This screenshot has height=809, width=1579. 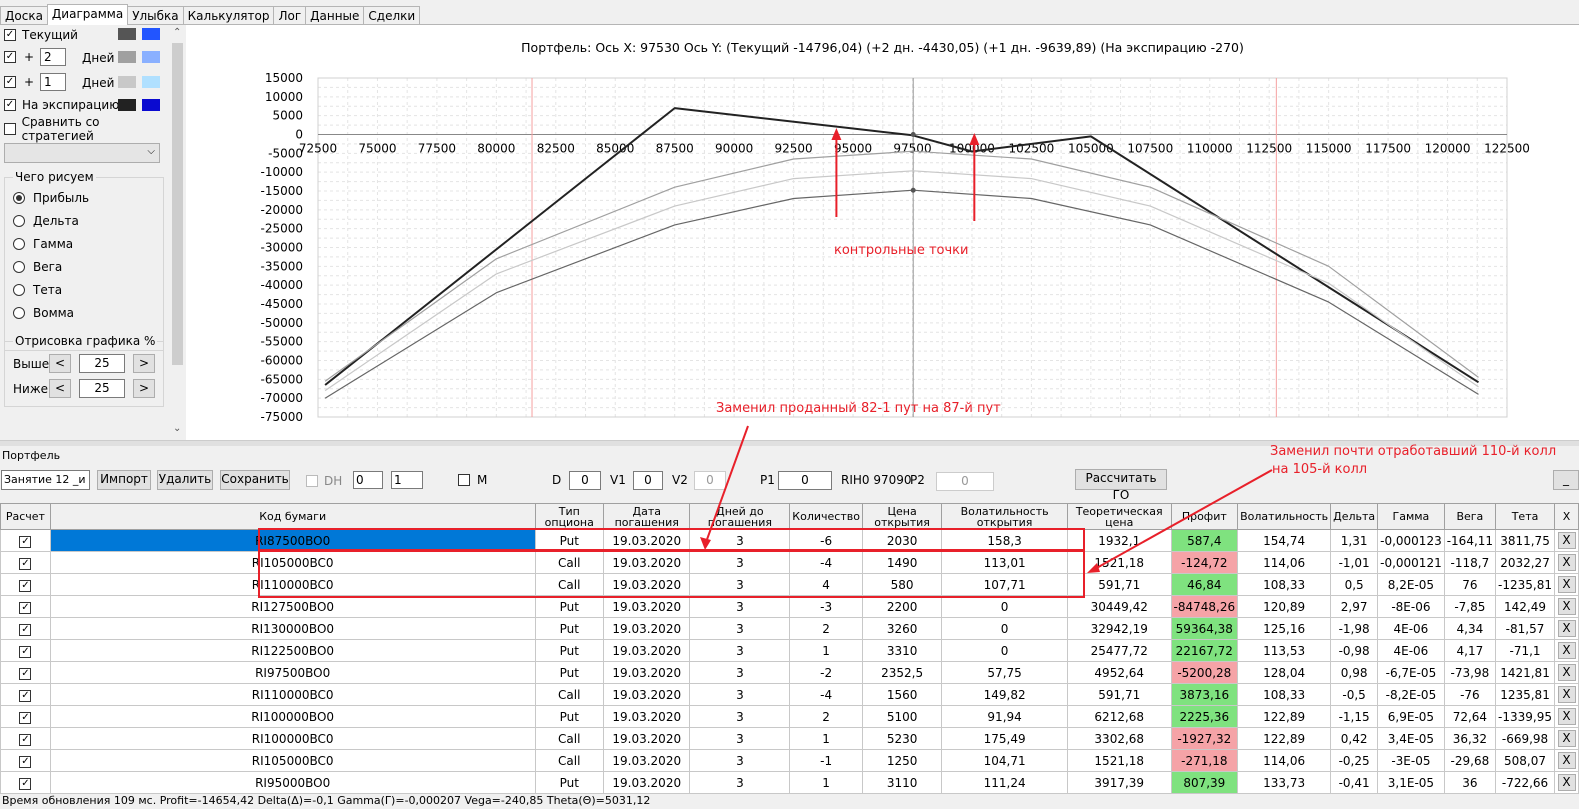 What do you see at coordinates (965, 481) in the screenshot?
I see `p2-input: 0` at bounding box center [965, 481].